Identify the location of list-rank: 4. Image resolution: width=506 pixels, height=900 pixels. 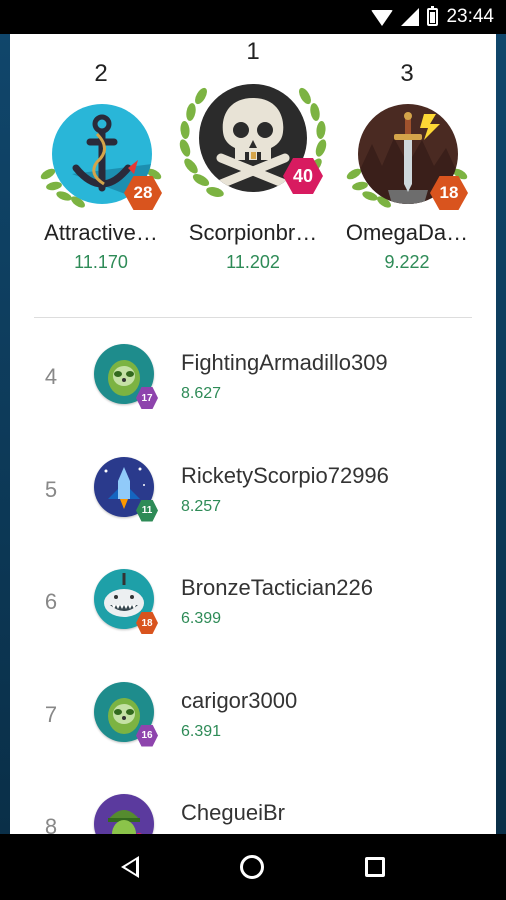
(51, 376).